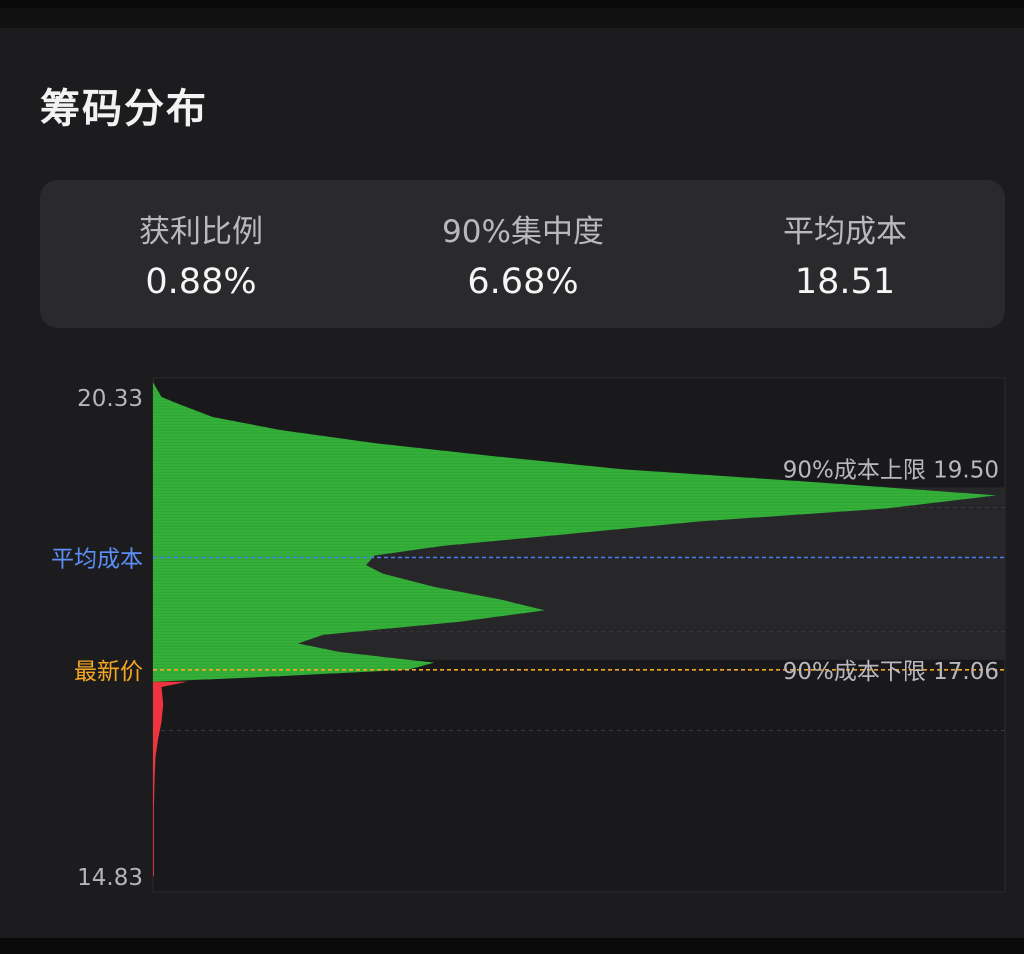 The image size is (1024, 954). What do you see at coordinates (110, 878) in the screenshot?
I see `y-min-label: 14.83` at bounding box center [110, 878].